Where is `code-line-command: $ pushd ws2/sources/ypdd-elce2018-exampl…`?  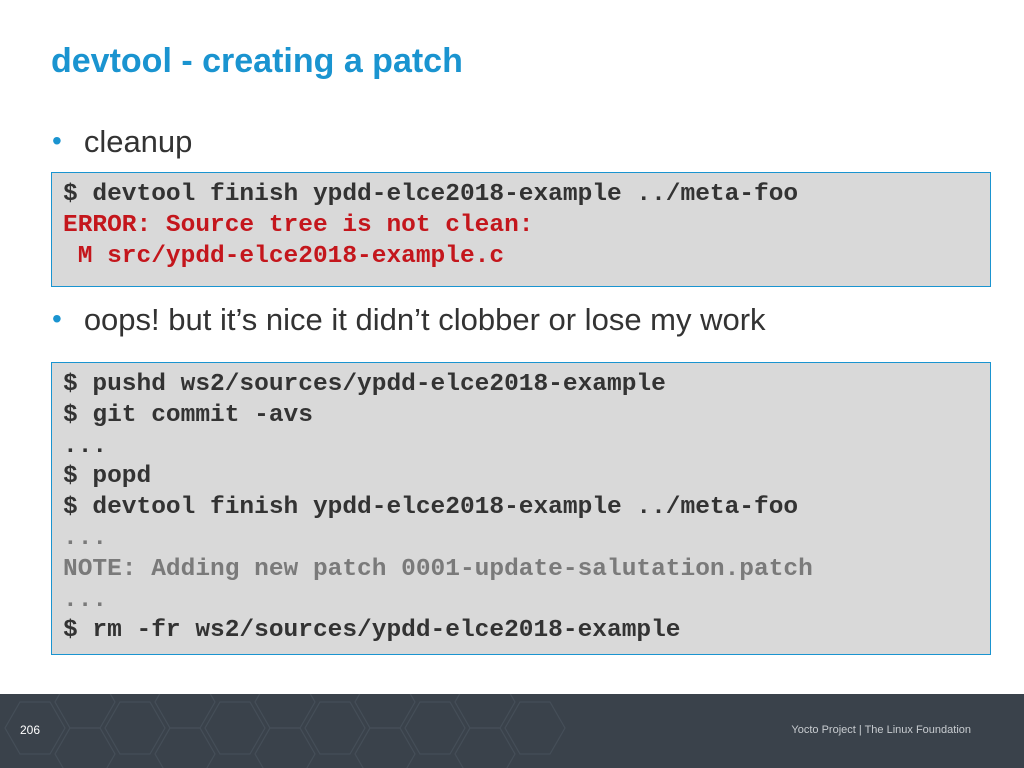
code-line-command: $ pushd ws2/sources/ypdd-elce2018-exampl… is located at coordinates (364, 384).